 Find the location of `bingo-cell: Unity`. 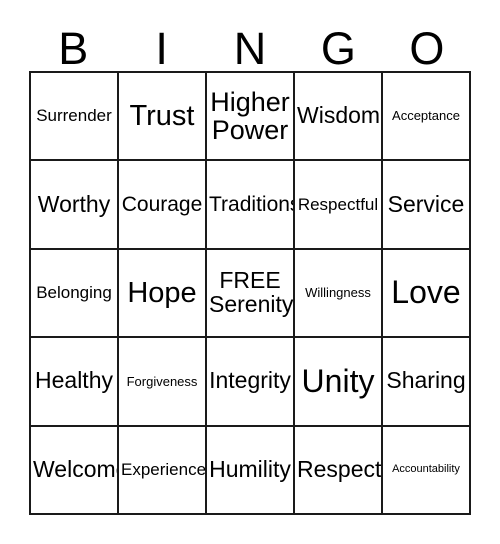

bingo-cell: Unity is located at coordinates (339, 382).